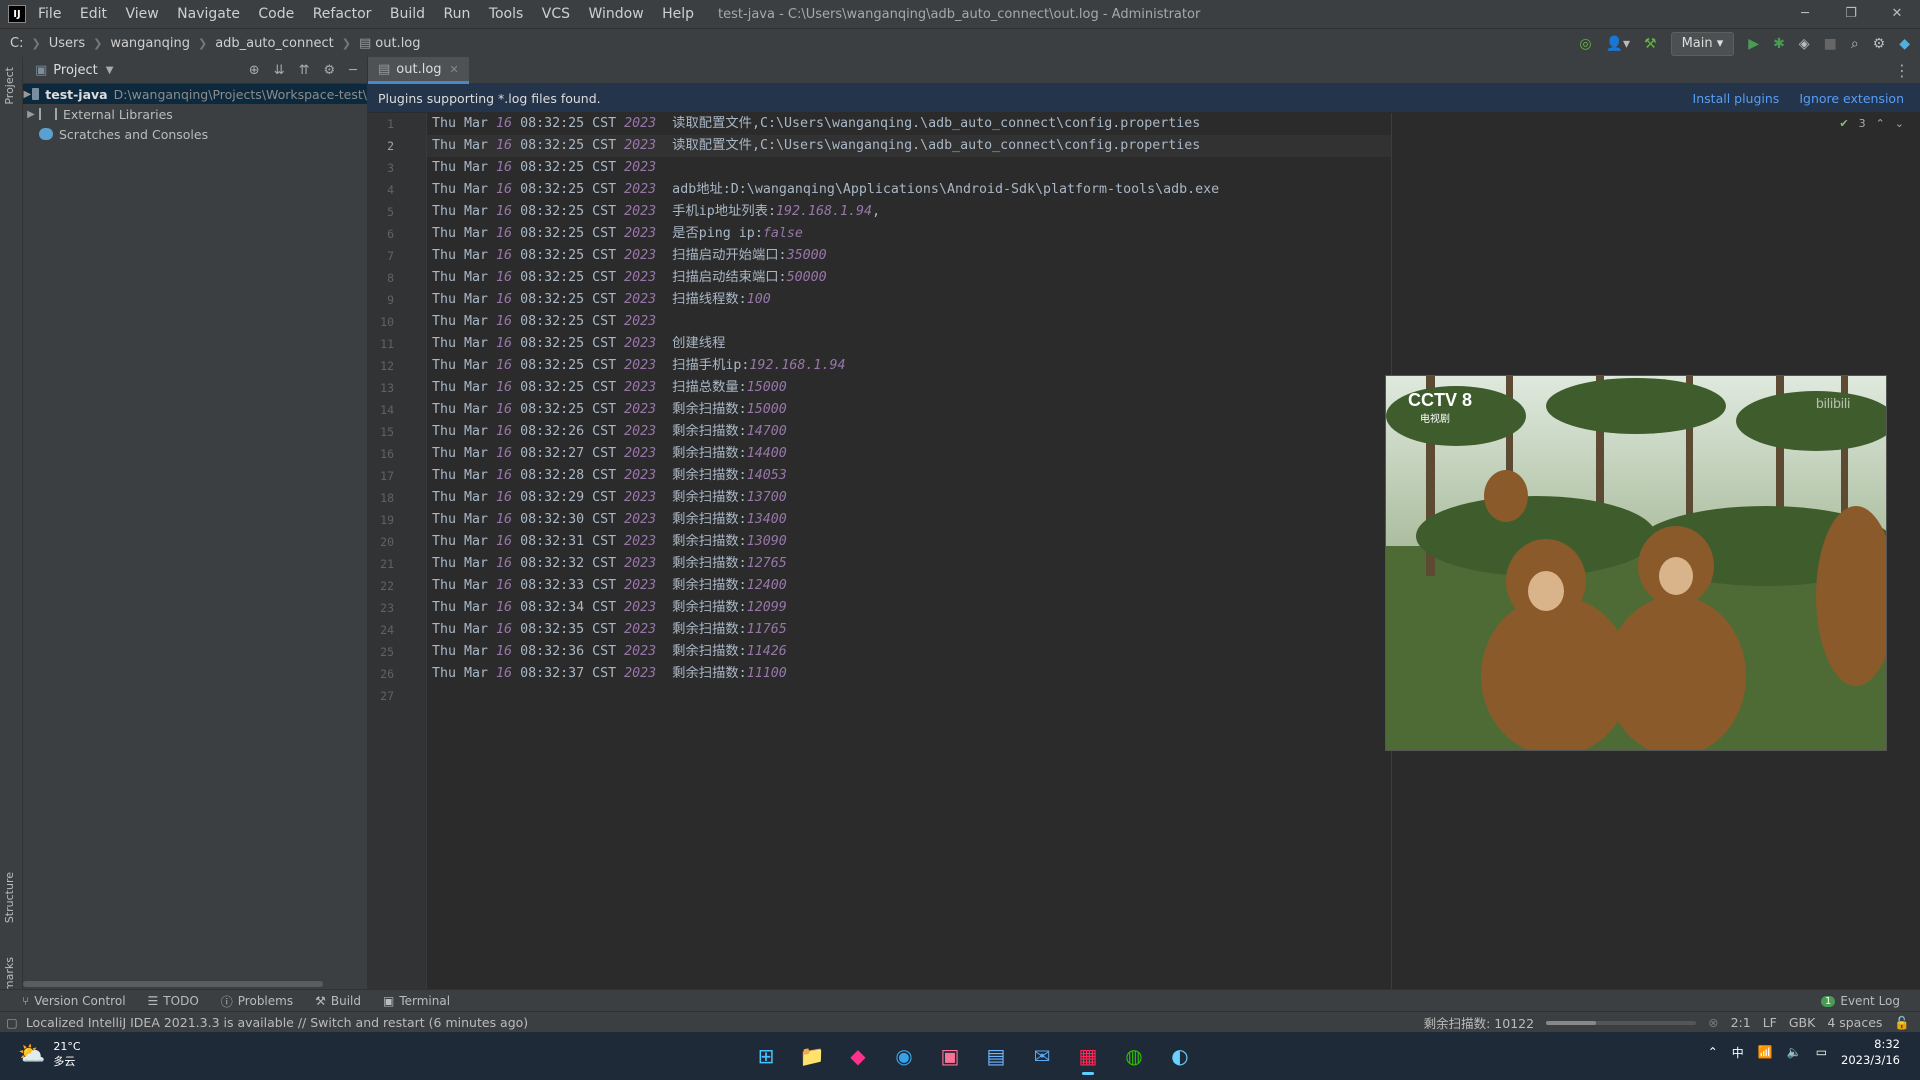  Describe the element at coordinates (150, 43) in the screenshot. I see `breadcrumb-user: wanganqing` at that location.